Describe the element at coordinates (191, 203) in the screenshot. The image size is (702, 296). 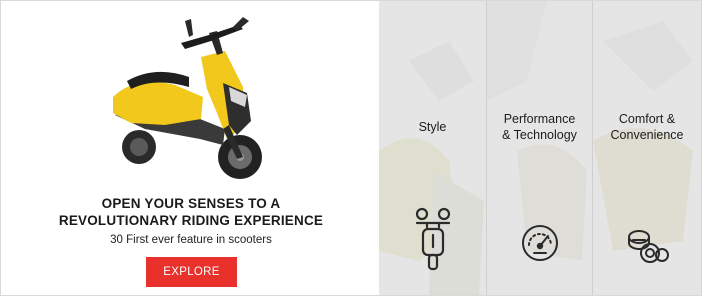
I see `promo-headline-line1: OPEN YOUR SENSES TO A` at that location.